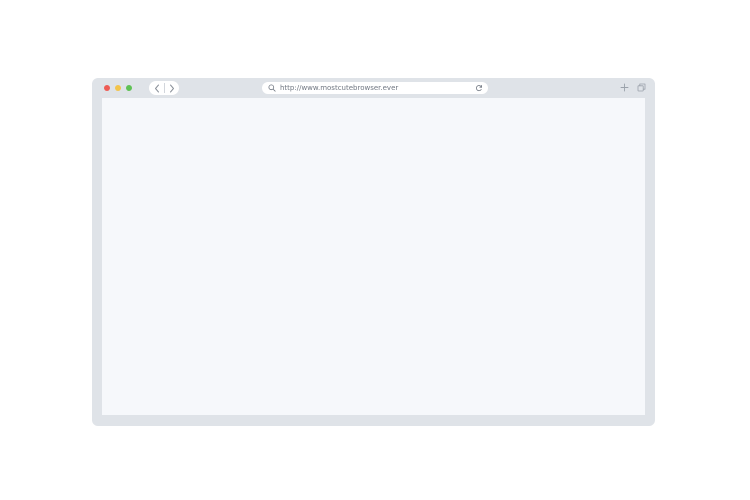 The width and height of the screenshot is (750, 500). I want to click on new-tab-button, so click(624, 87).